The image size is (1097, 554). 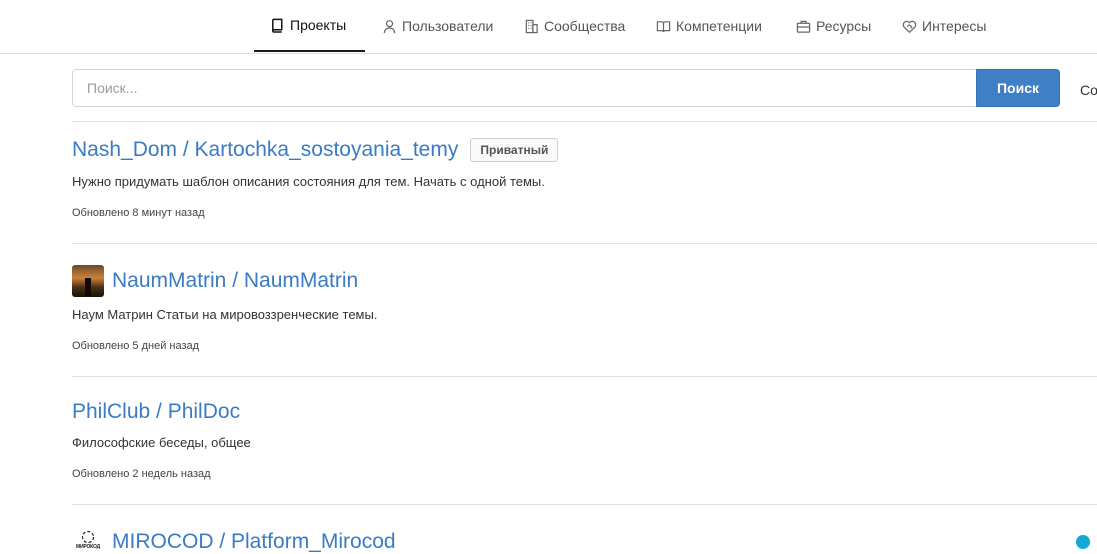 What do you see at coordinates (254, 542) in the screenshot?
I see `repo-link: MIROCOD / Platform_Mirocod` at bounding box center [254, 542].